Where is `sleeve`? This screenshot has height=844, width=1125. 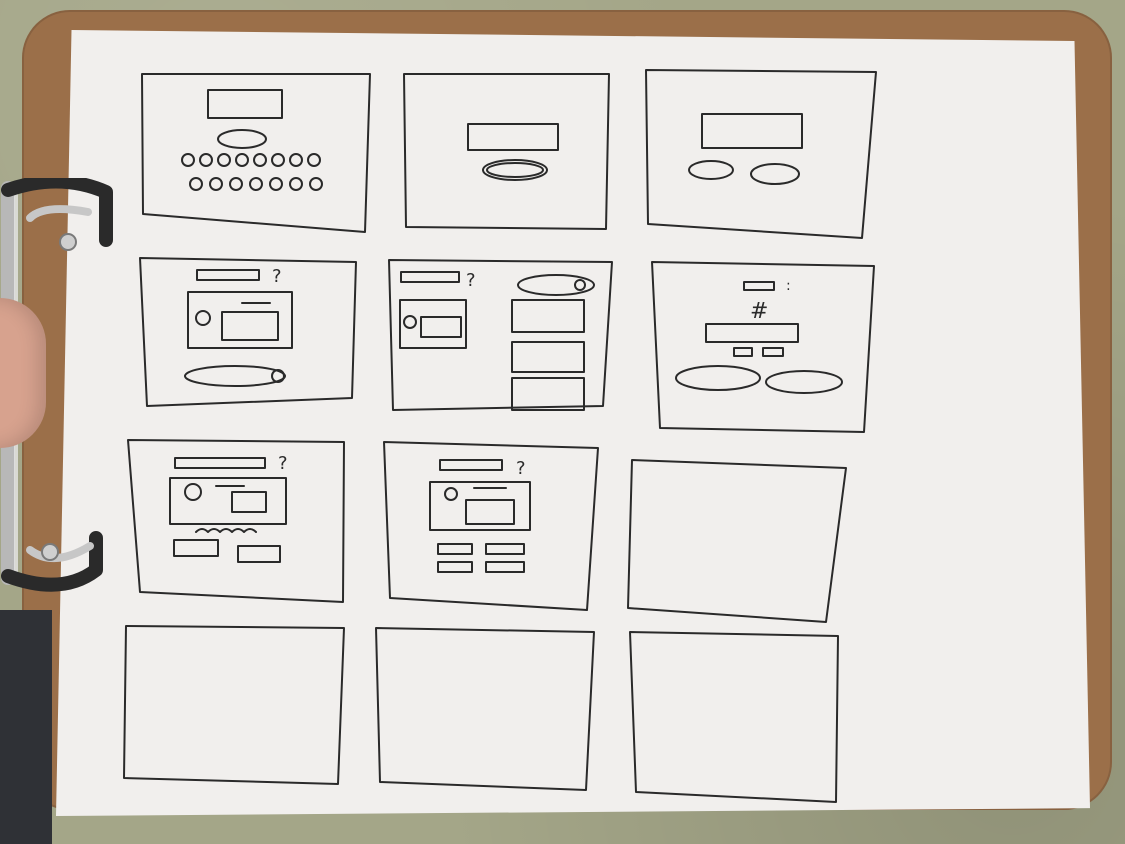
sleeve is located at coordinates (26, 727).